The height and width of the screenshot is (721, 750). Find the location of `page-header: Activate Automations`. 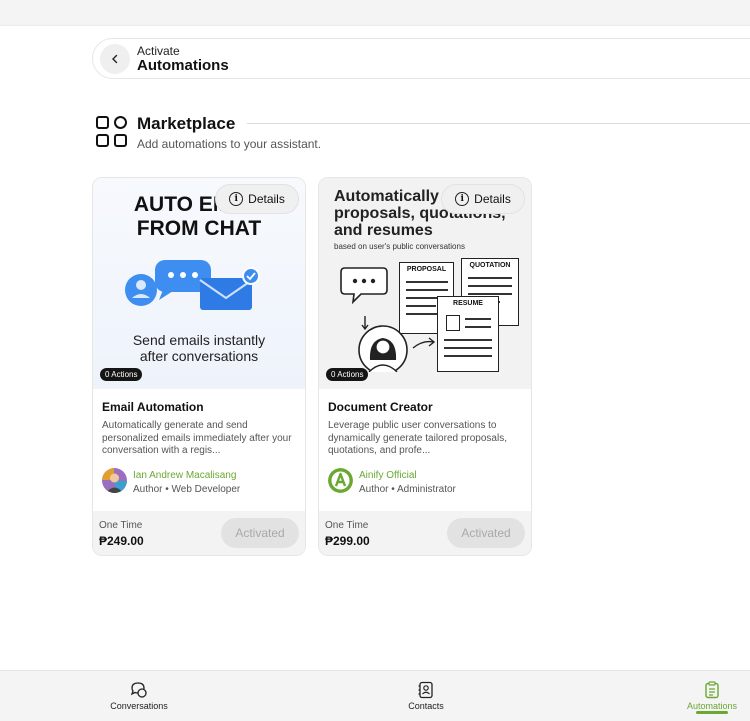

page-header: Activate Automations is located at coordinates (421, 58).